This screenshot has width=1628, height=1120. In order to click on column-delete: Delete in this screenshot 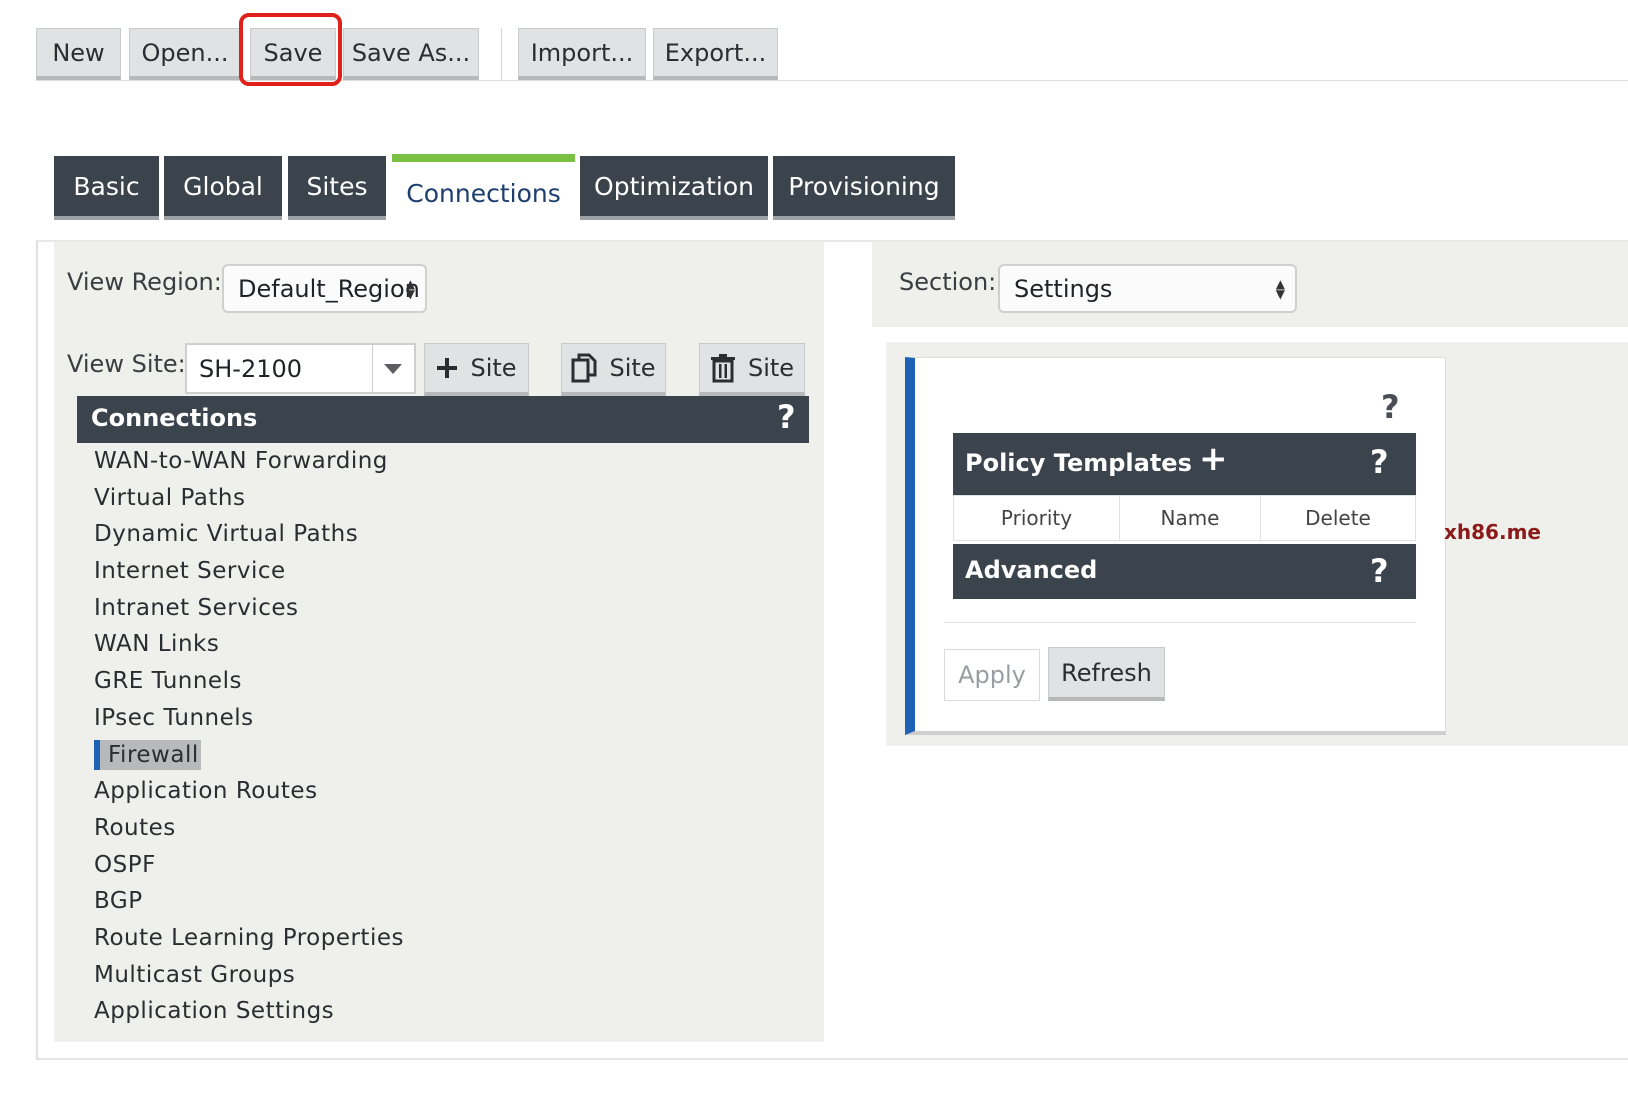, I will do `click(1338, 518)`.